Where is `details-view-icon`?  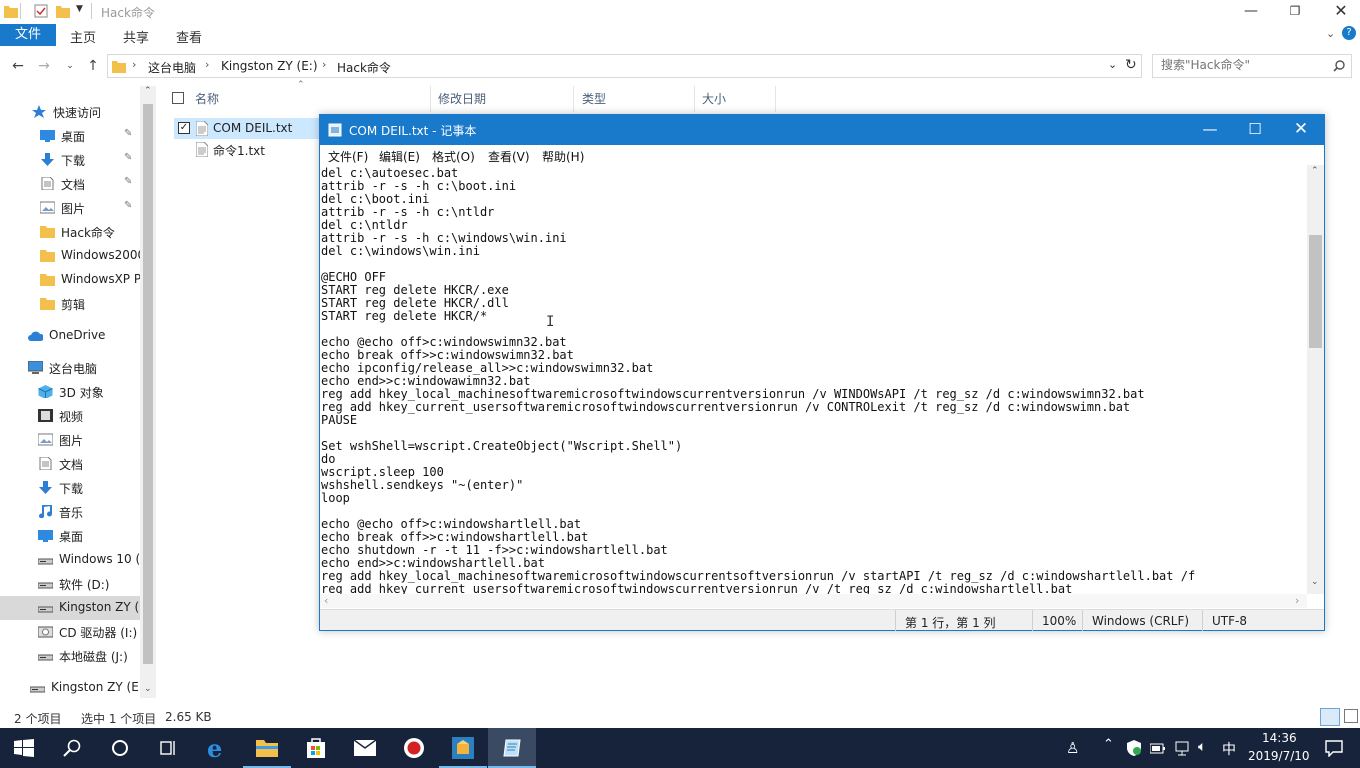 details-view-icon is located at coordinates (1330, 717).